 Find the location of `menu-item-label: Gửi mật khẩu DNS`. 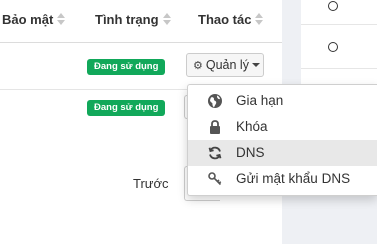

menu-item-label: Gửi mật khẩu DNS is located at coordinates (293, 178).